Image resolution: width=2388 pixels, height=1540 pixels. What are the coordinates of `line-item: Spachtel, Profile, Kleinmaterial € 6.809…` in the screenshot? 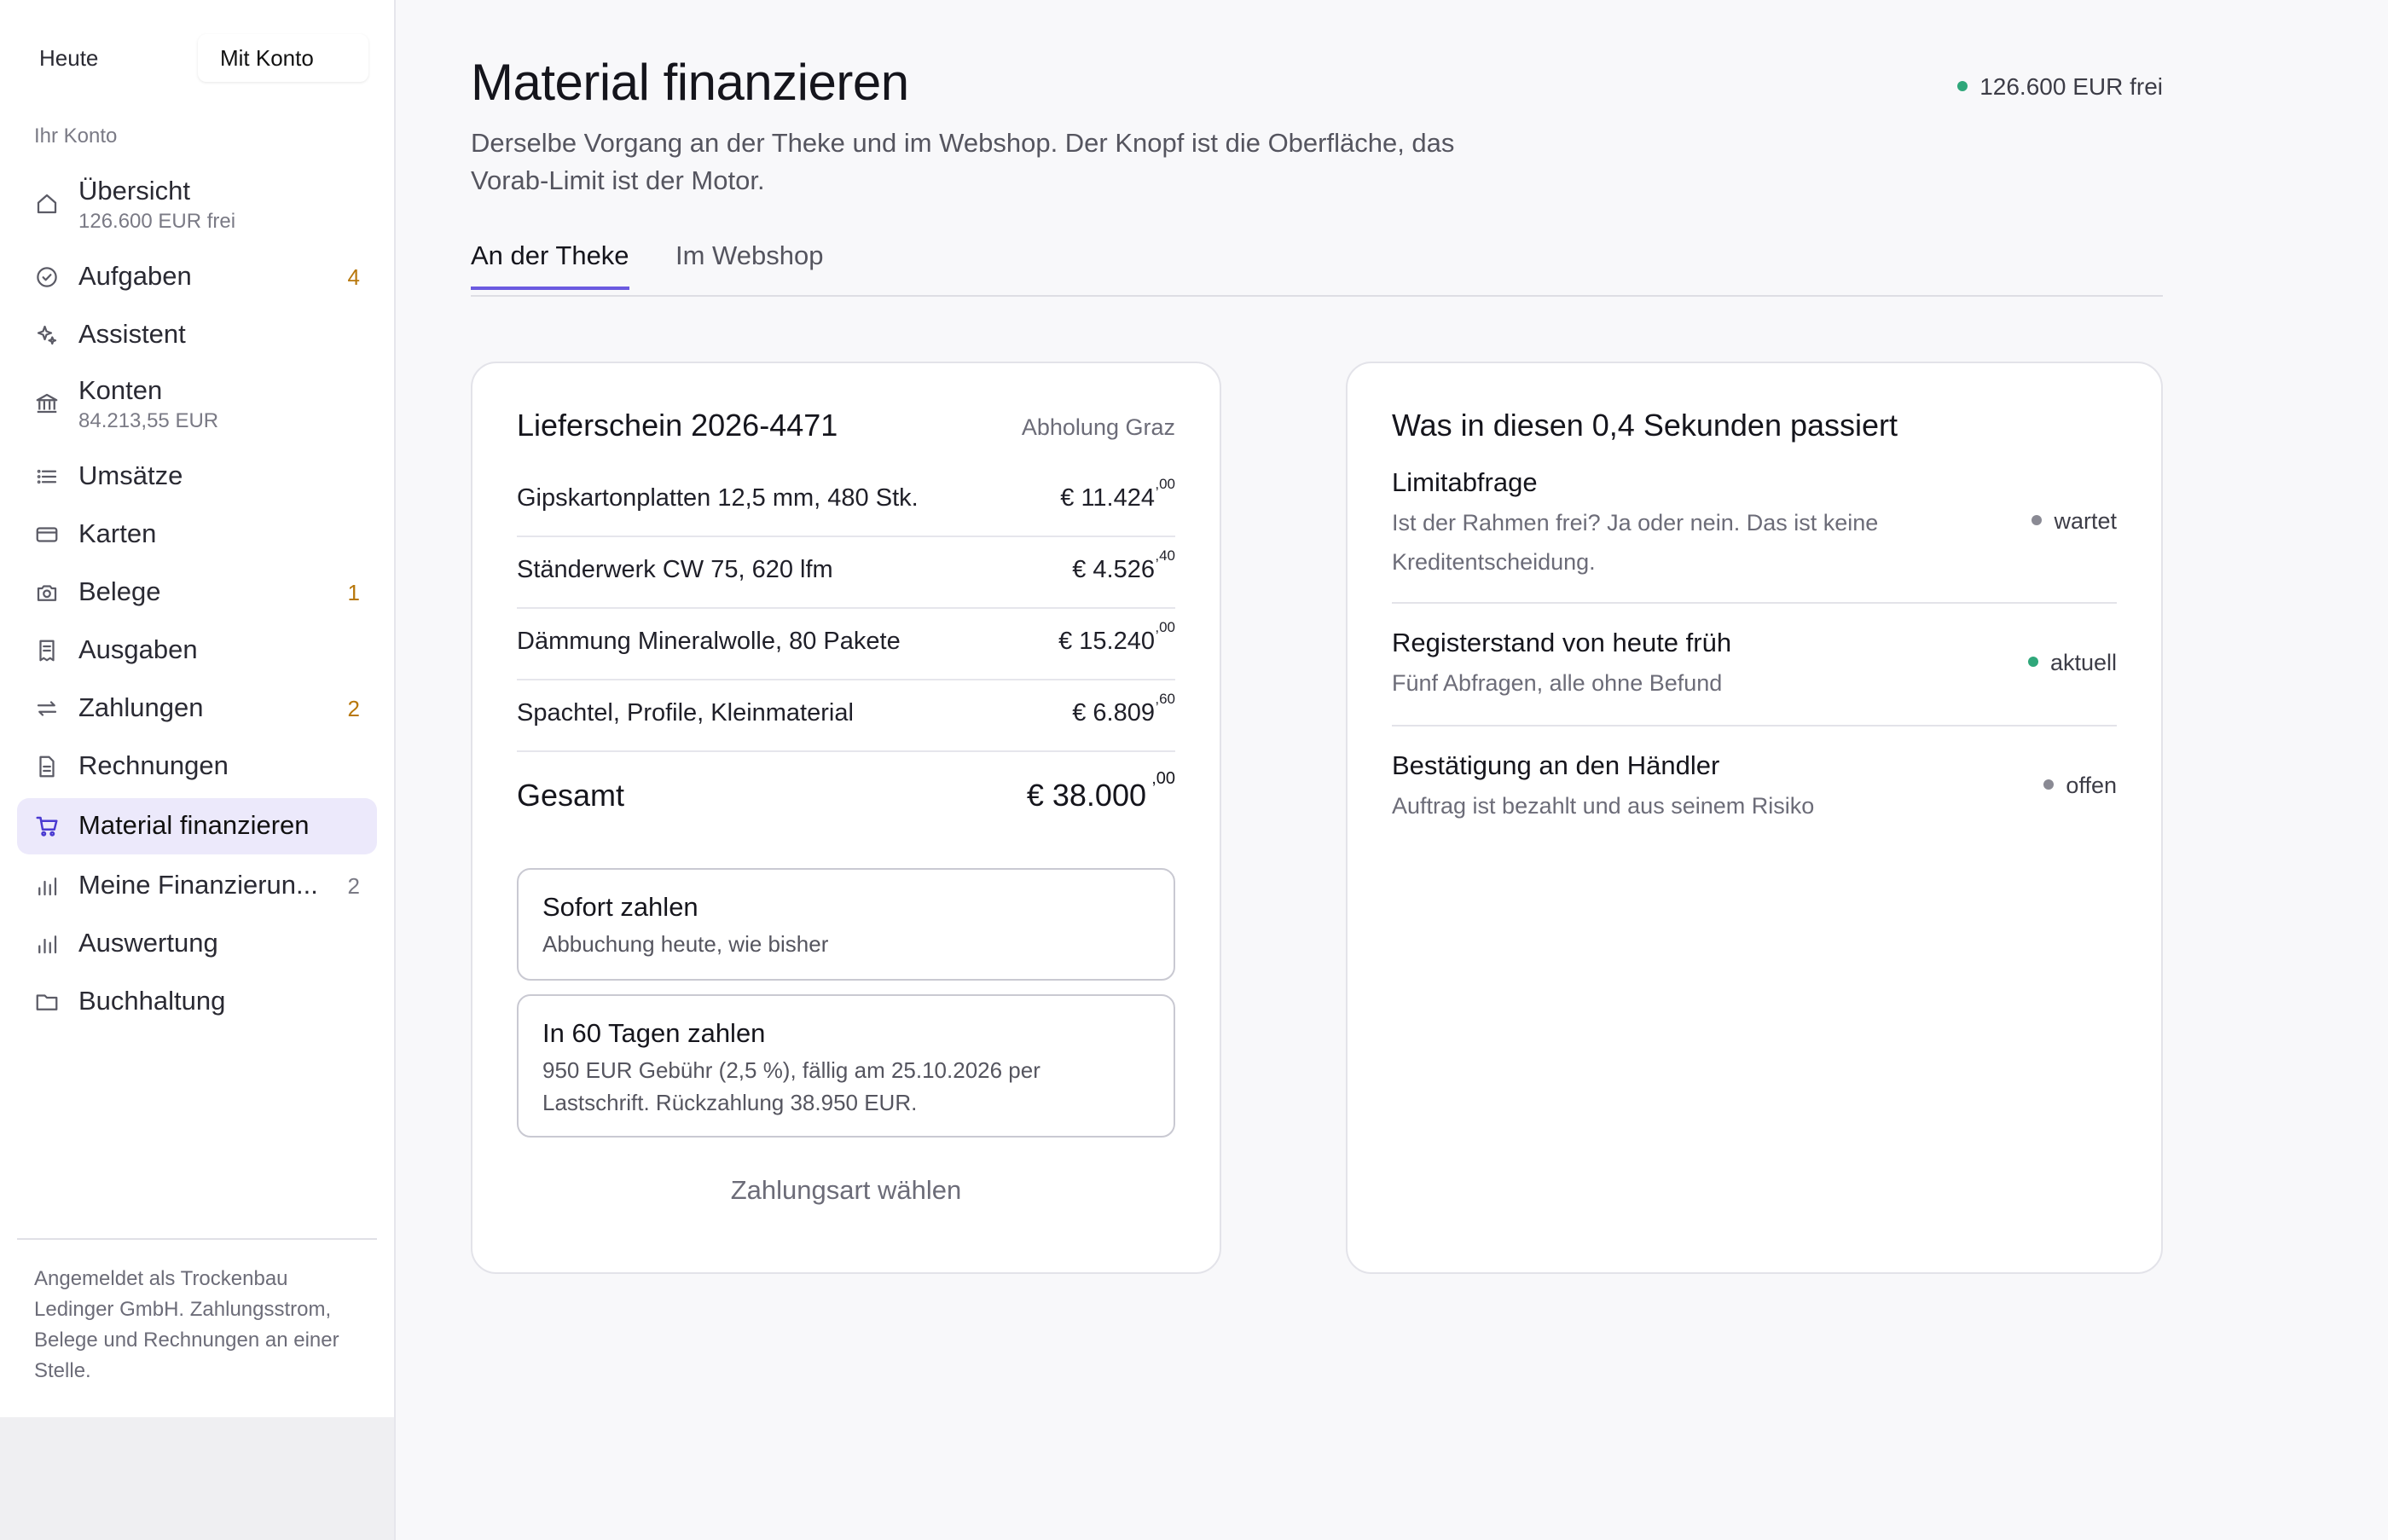 It's located at (846, 715).